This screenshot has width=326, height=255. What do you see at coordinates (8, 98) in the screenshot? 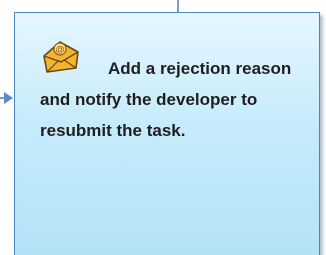
I see `incoming-arrowhead` at bounding box center [8, 98].